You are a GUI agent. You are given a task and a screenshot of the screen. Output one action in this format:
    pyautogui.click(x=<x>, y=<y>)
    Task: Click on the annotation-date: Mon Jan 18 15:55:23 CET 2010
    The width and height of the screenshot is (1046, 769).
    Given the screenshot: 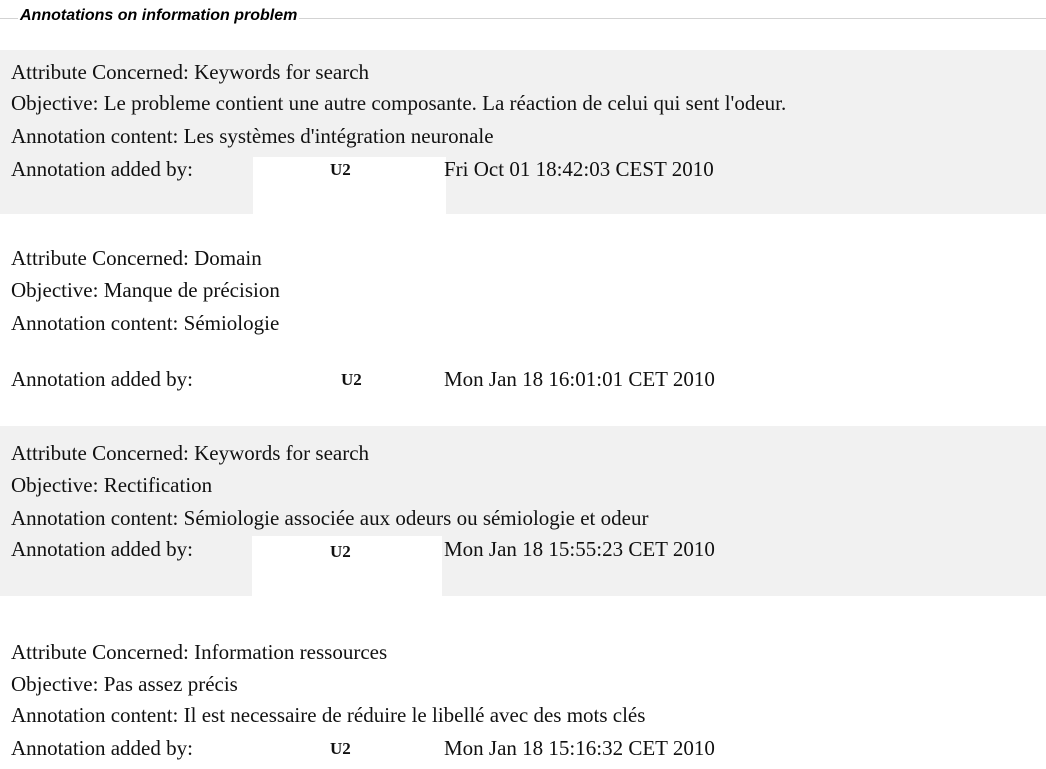 What is the action you would take?
    pyautogui.click(x=579, y=549)
    